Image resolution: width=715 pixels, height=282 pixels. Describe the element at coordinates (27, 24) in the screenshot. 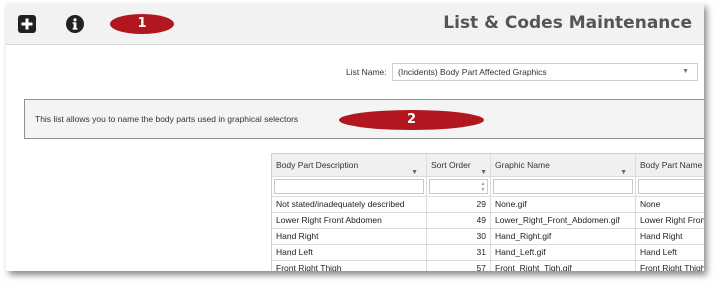

I see `add-icon` at that location.